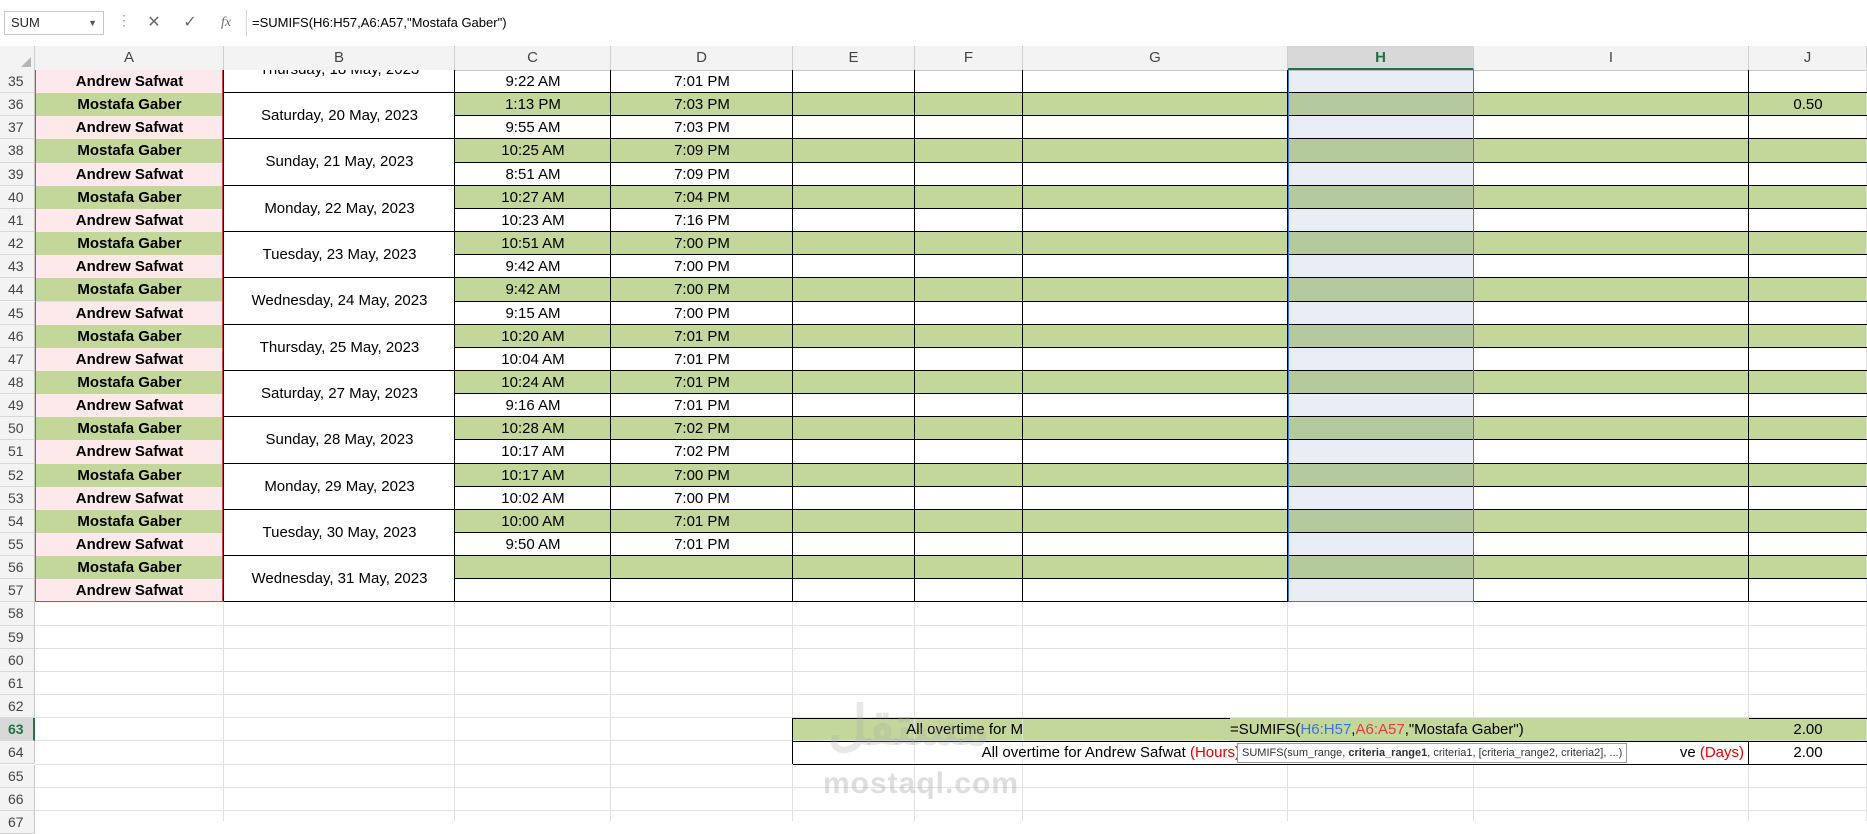 The width and height of the screenshot is (1867, 834). I want to click on cell-a44: Mostafa Gaber, so click(129, 290).